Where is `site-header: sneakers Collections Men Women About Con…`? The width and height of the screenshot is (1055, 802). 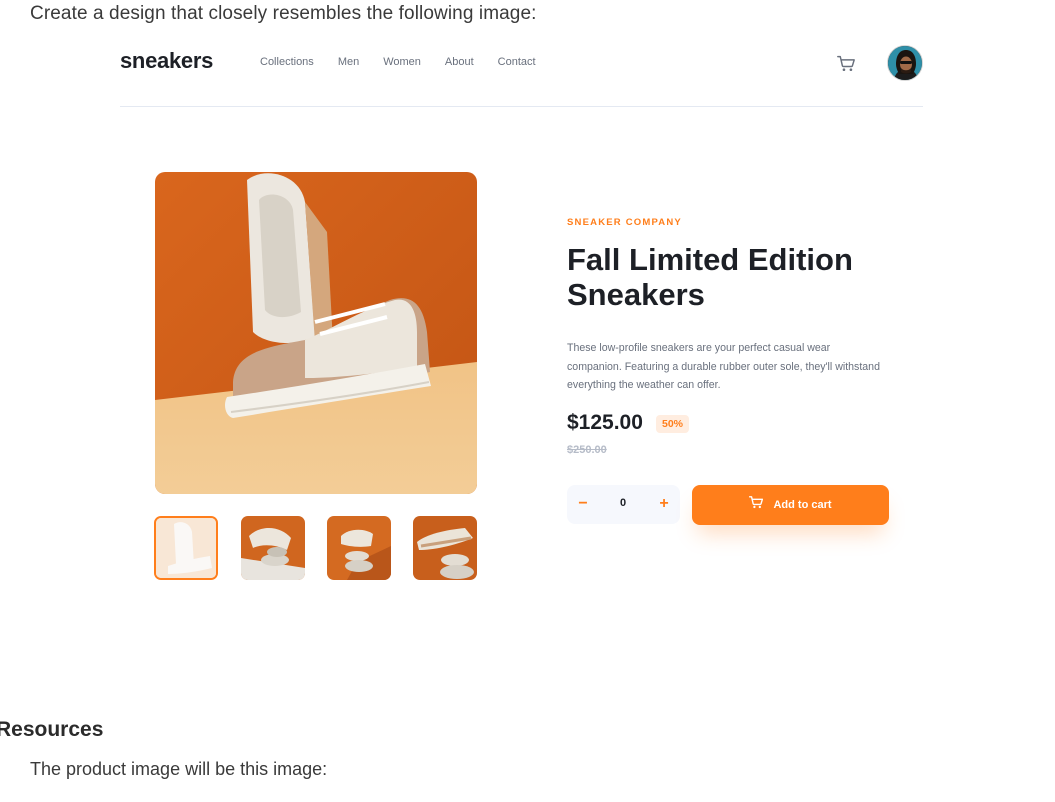
site-header: sneakers Collections Men Women About Con… is located at coordinates (521, 72).